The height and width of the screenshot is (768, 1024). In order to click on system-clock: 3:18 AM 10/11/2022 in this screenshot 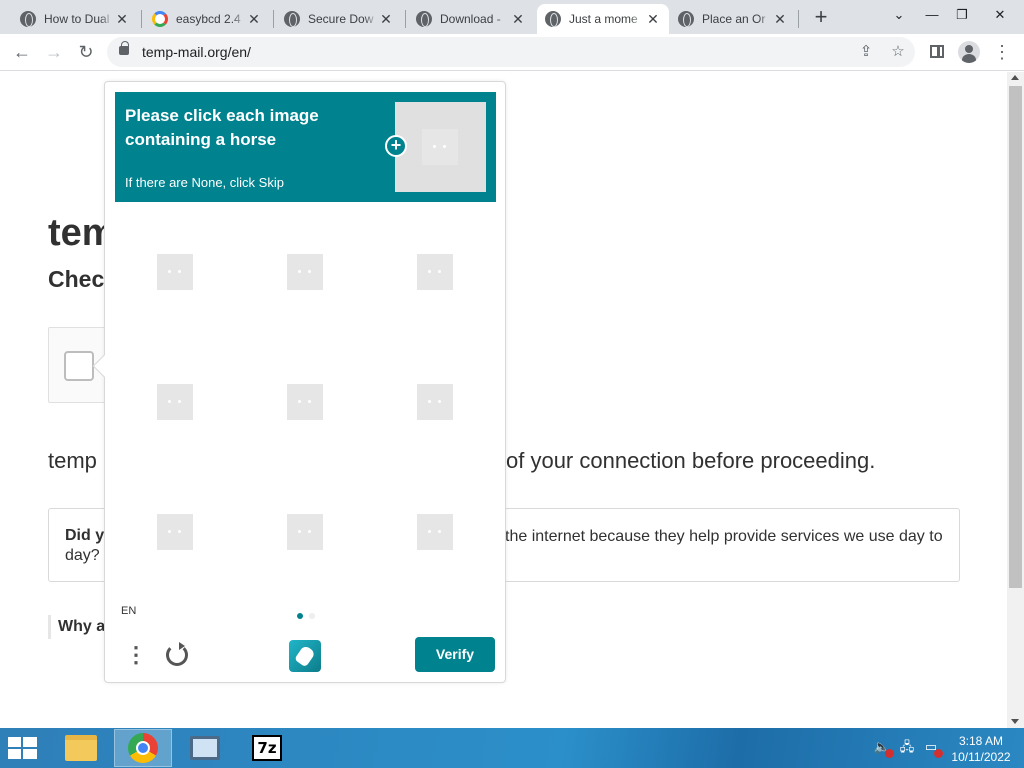, I will do `click(981, 749)`.